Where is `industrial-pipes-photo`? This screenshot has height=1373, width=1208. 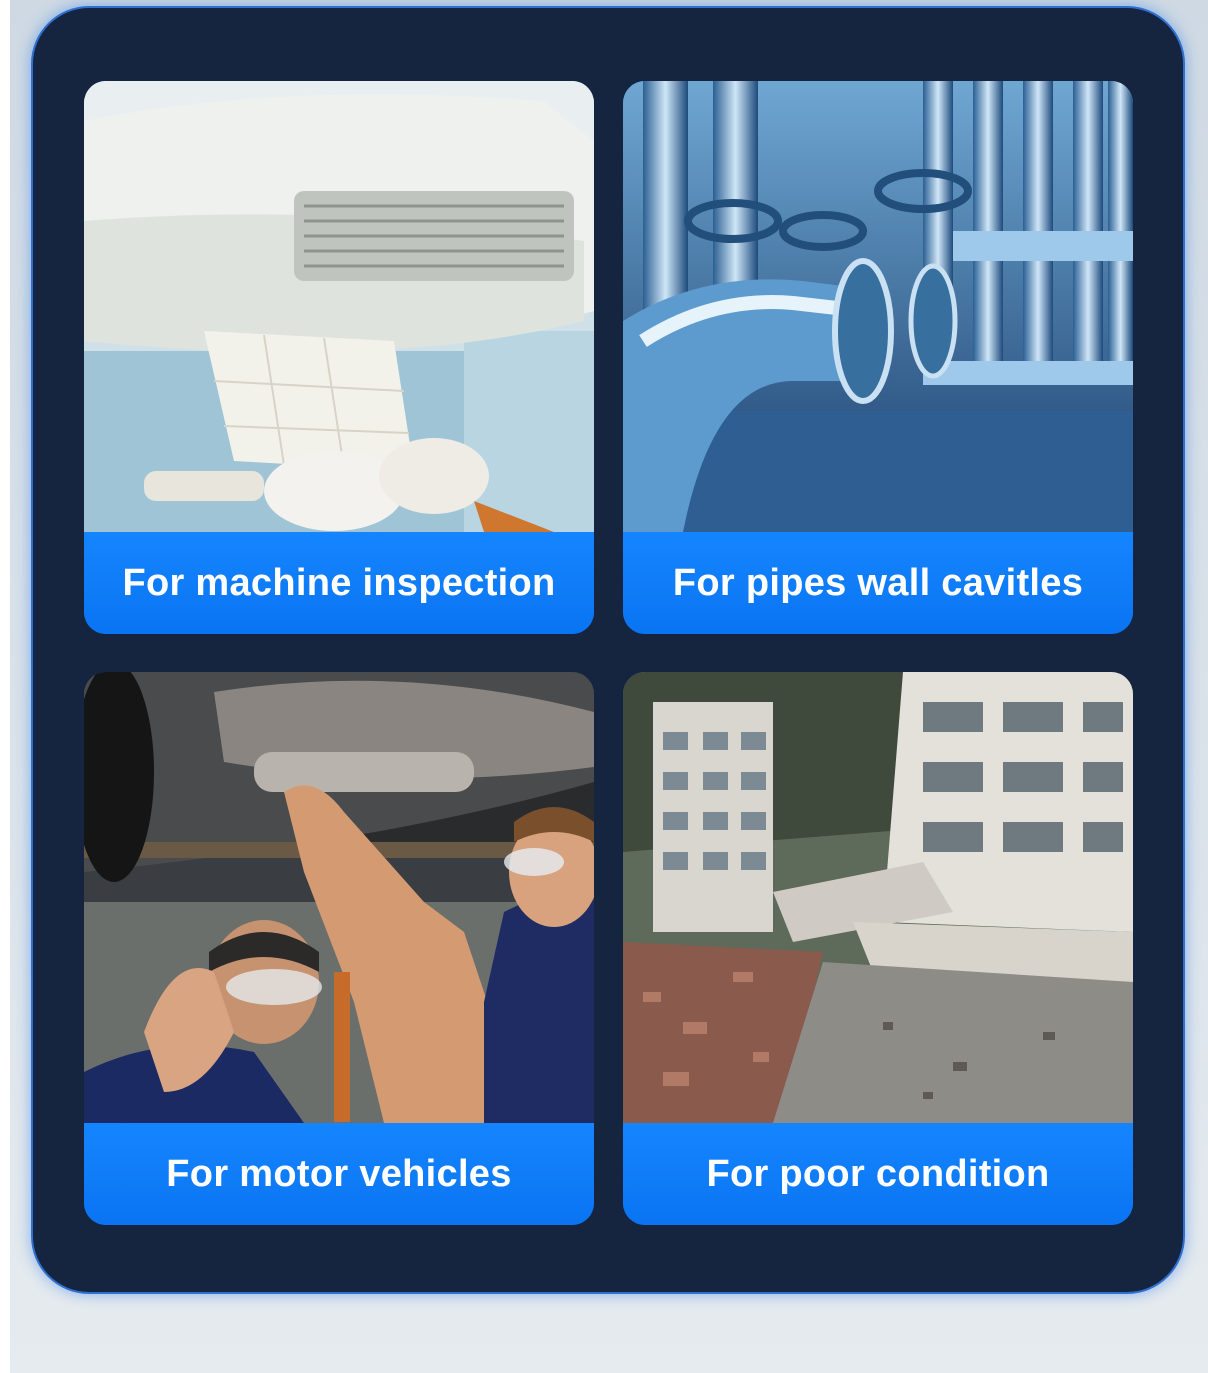 industrial-pipes-photo is located at coordinates (878, 306).